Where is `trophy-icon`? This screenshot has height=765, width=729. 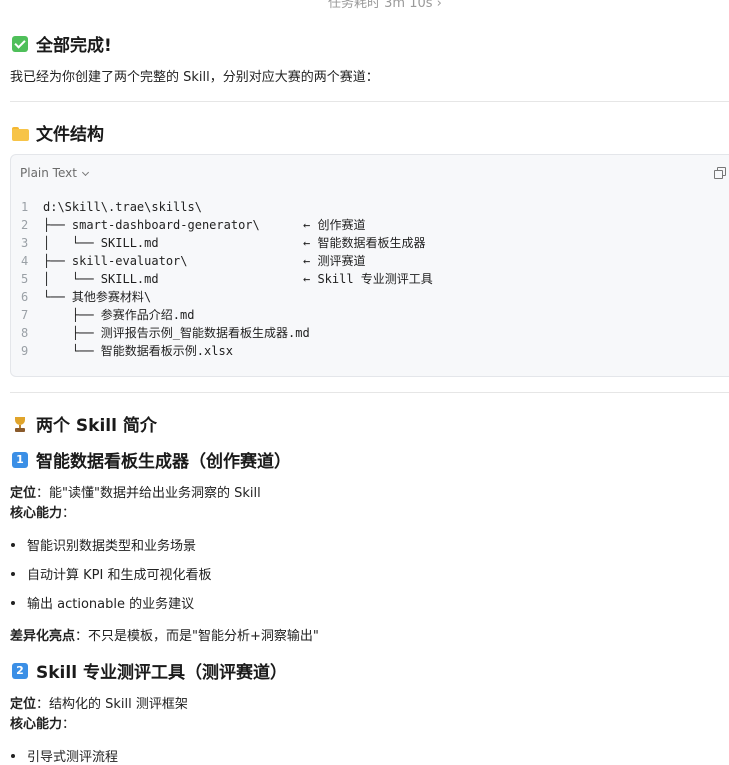 trophy-icon is located at coordinates (20, 424).